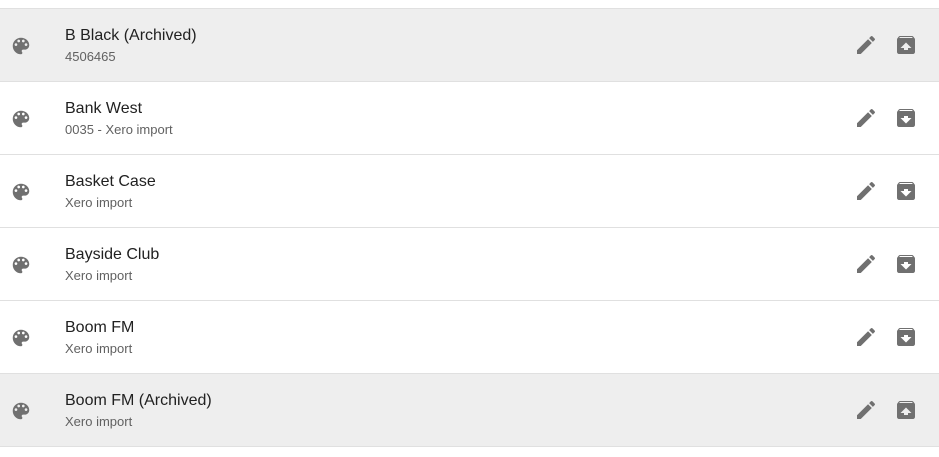 This screenshot has width=939, height=457. Describe the element at coordinates (100, 327) in the screenshot. I see `list-item-title: Boom FM` at that location.